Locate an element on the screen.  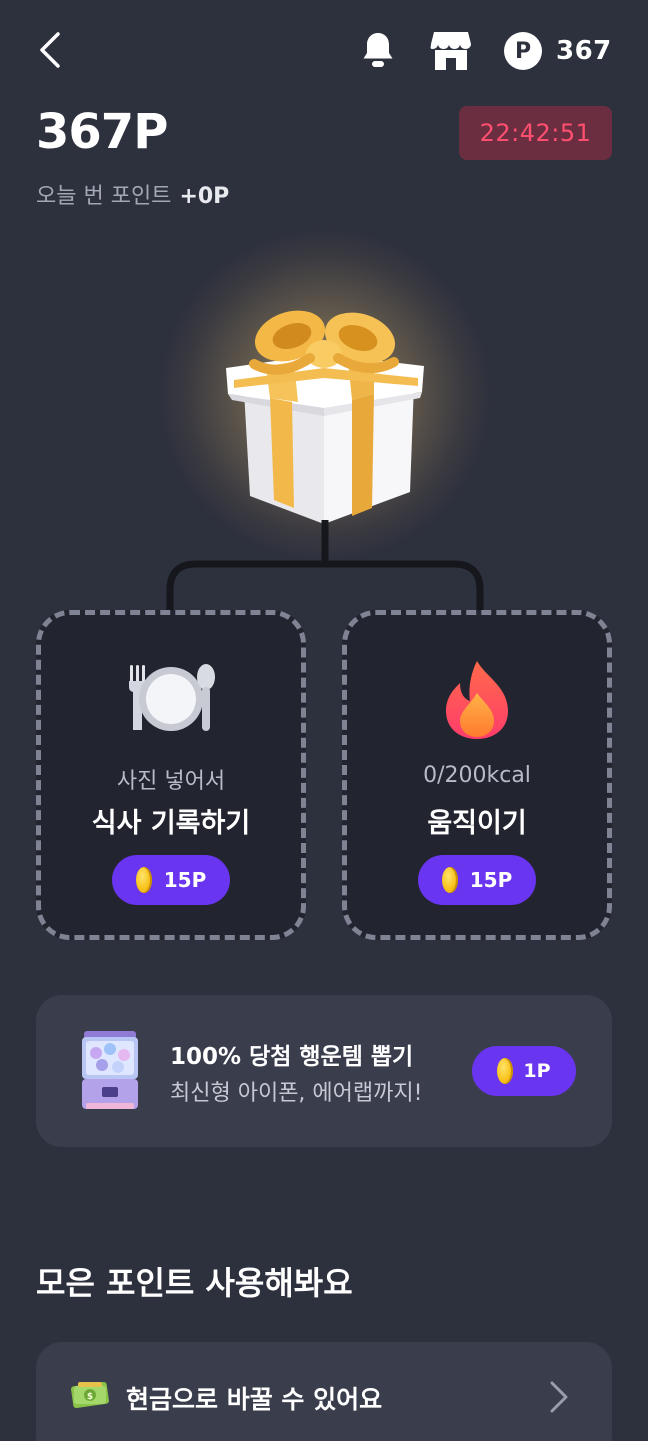
lucky-draw-title: 100% 당첨 행운템 뽑기 is located at coordinates (292, 1057).